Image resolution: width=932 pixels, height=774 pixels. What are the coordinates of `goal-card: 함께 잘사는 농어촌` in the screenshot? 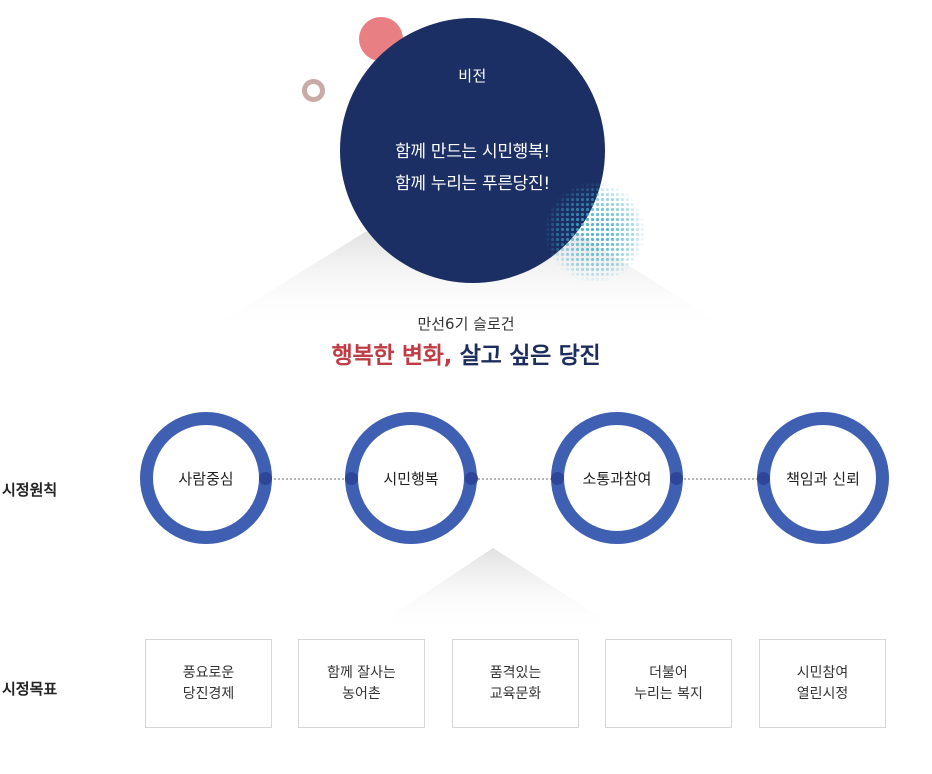 It's located at (361, 683).